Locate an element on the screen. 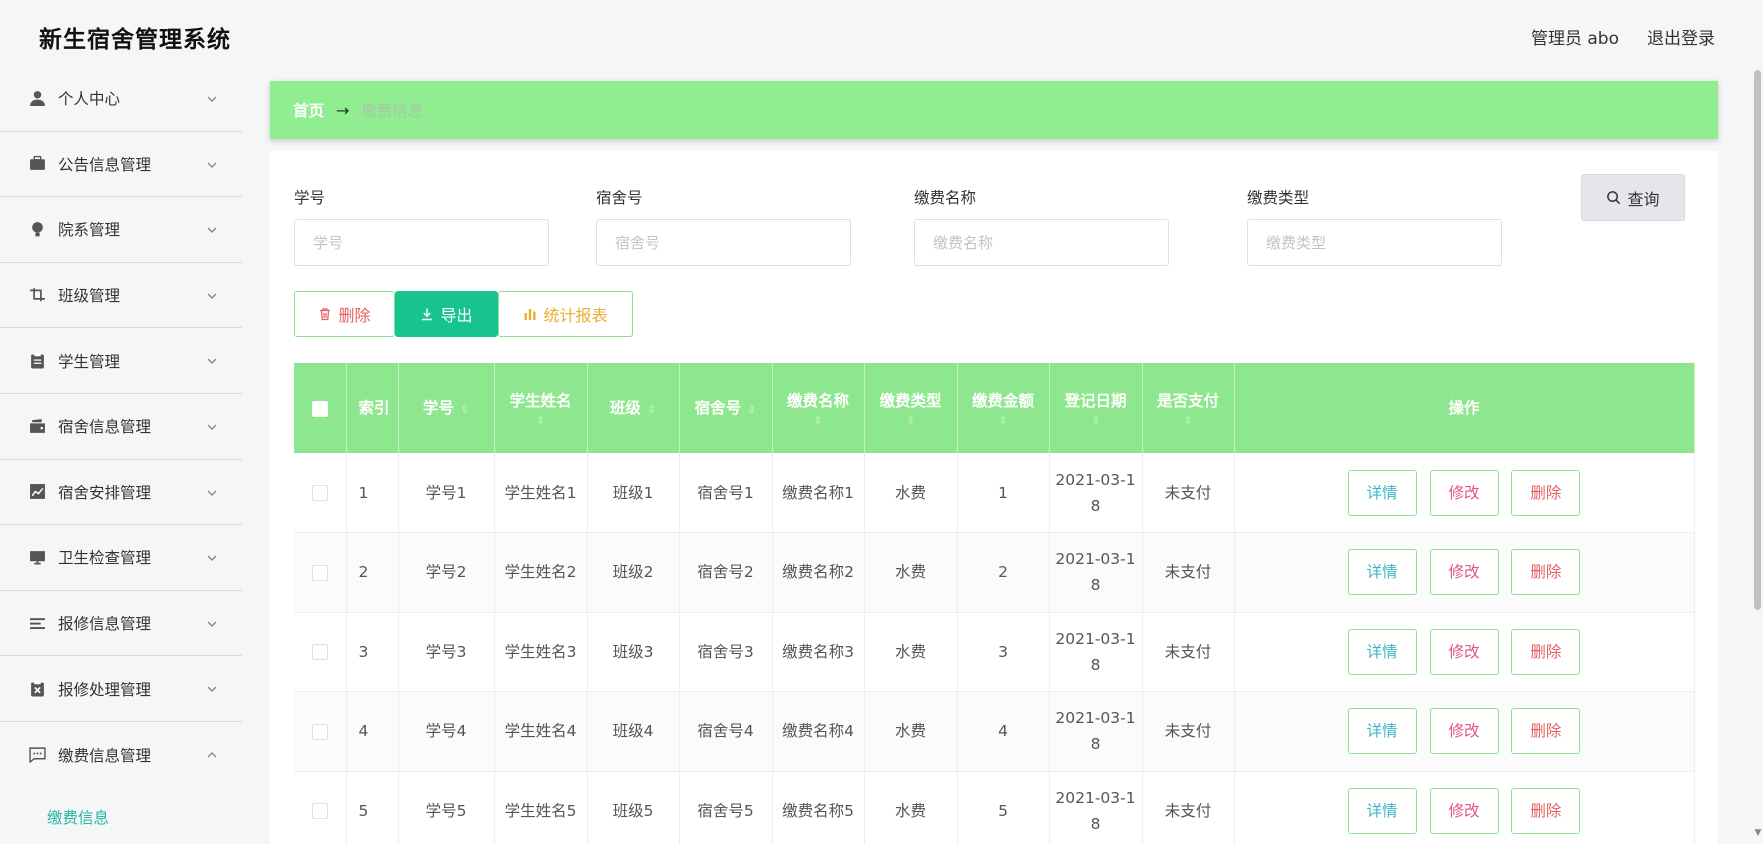 The image size is (1763, 844). cell-student-no: 学号3 is located at coordinates (446, 652).